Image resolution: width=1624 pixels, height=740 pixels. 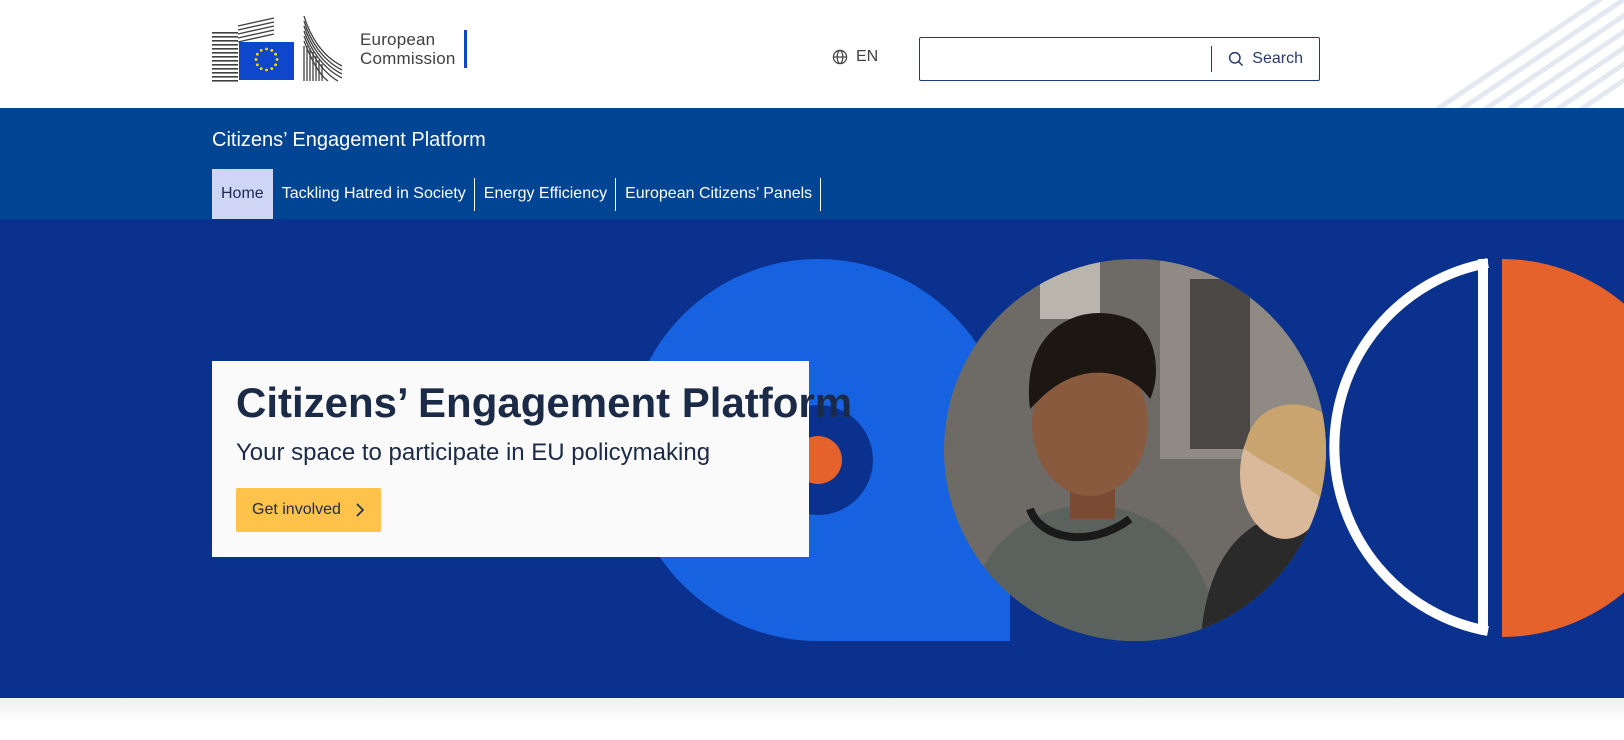 I want to click on menu-item-label: Energy Efficiency, so click(x=545, y=193).